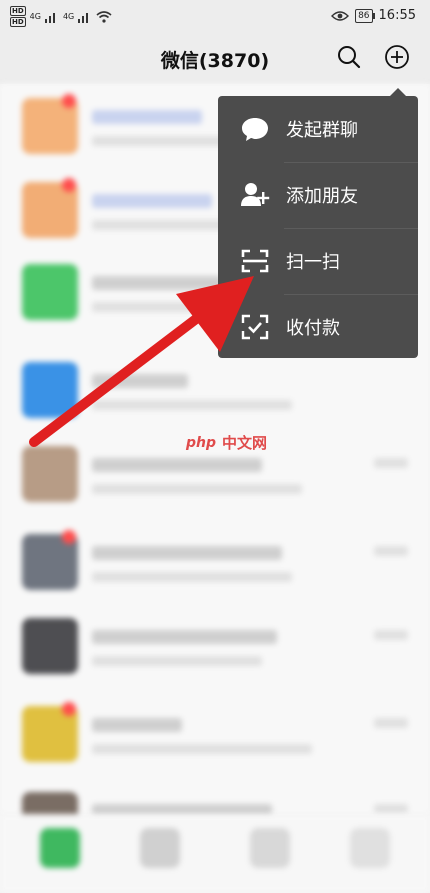 The height and width of the screenshot is (893, 430). Describe the element at coordinates (255, 129) in the screenshot. I see `chat-bubble-icon` at that location.